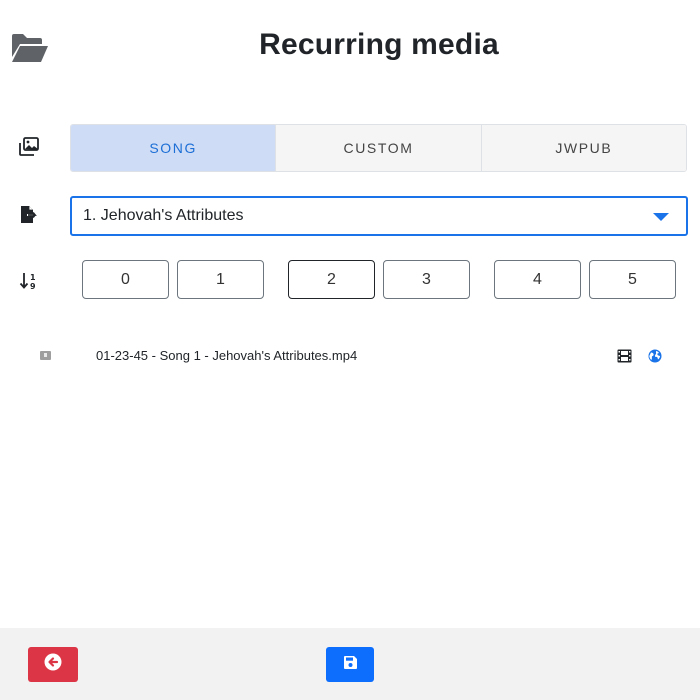 The width and height of the screenshot is (700, 700). I want to click on back-button, so click(53, 664).